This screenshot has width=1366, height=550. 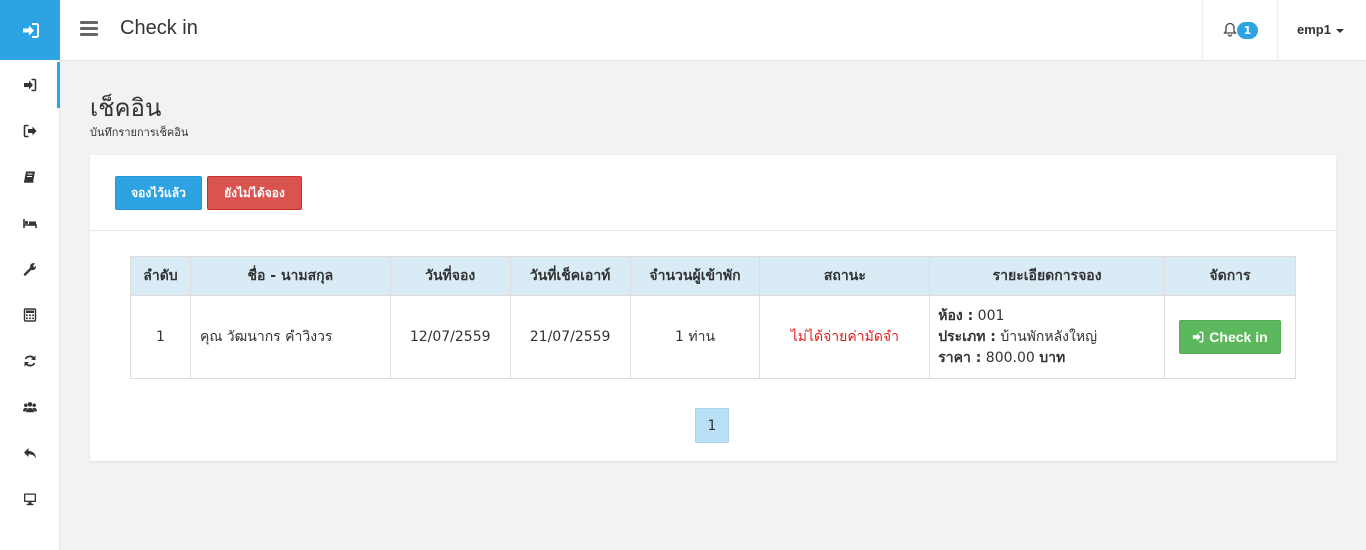 I want to click on checkin-button: Check in, so click(x=1229, y=337).